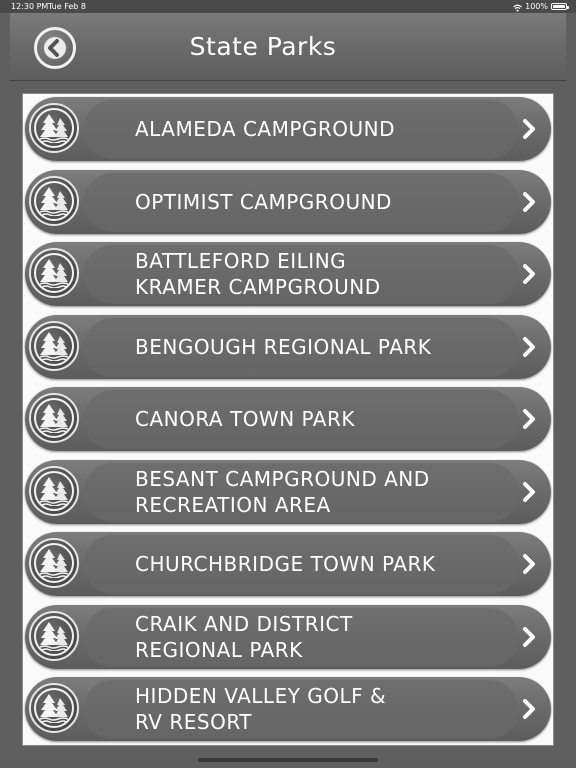 The height and width of the screenshot is (768, 576). I want to click on park-list-item-5: CANORA TOWN PARK, so click(288, 419).